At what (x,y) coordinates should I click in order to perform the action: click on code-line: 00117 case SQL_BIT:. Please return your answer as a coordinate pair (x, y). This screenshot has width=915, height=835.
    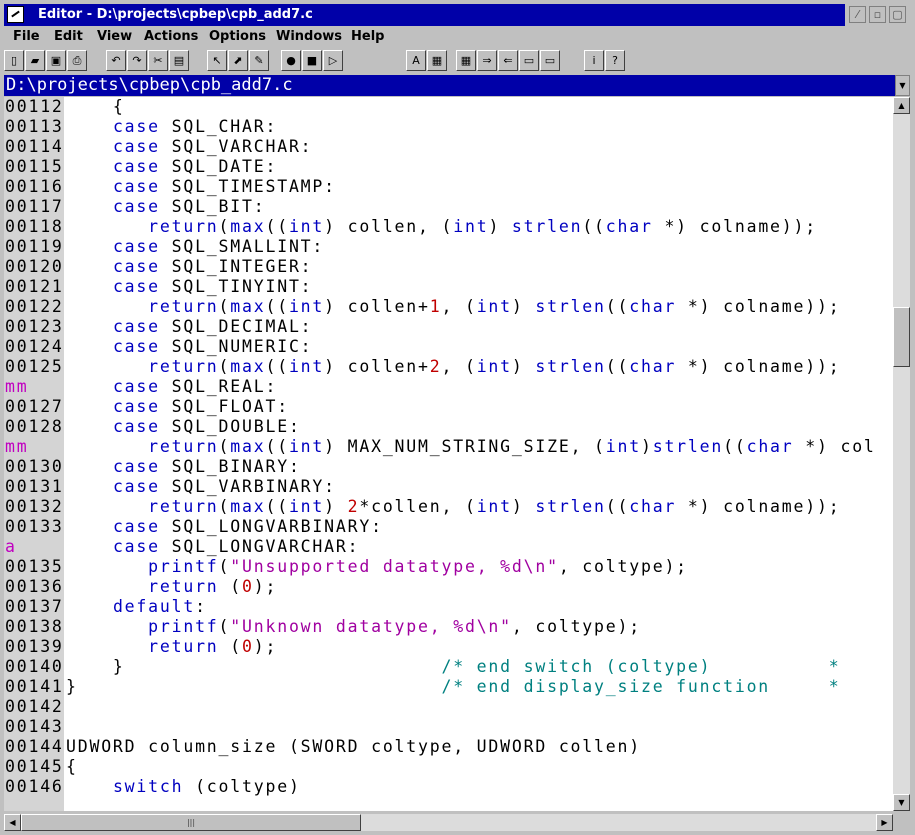
    Looking at the image, I should click on (448, 207).